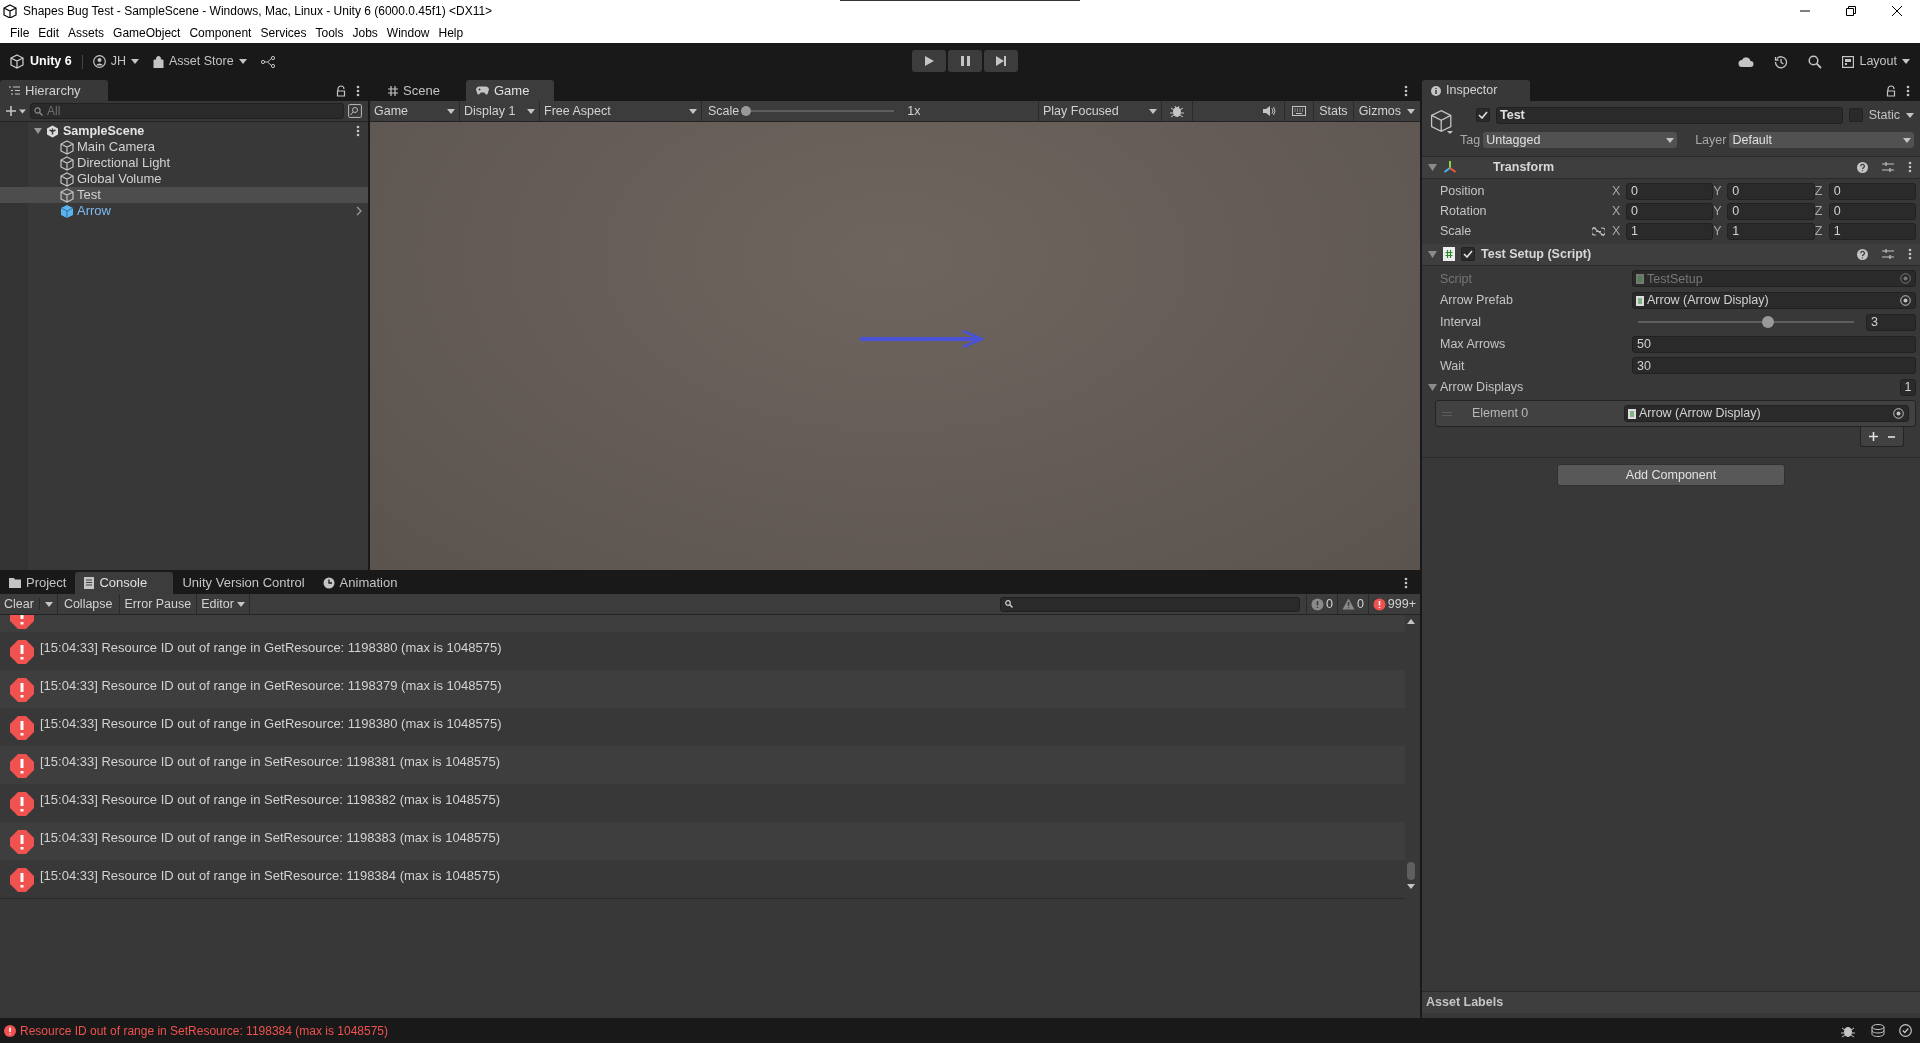 The height and width of the screenshot is (1043, 1920). Describe the element at coordinates (929, 61) in the screenshot. I see `play-icon` at that location.